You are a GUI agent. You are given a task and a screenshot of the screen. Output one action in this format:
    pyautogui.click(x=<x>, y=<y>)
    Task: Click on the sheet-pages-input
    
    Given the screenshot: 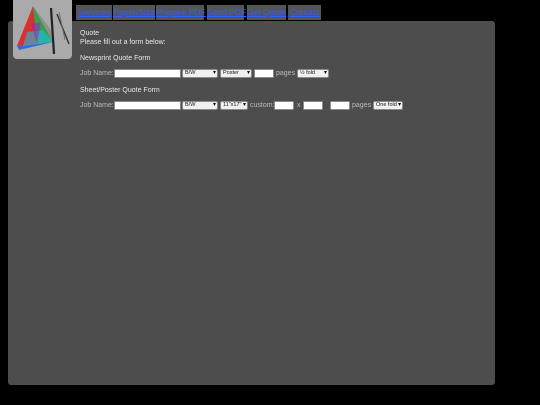 What is the action you would take?
    pyautogui.click(x=340, y=105)
    